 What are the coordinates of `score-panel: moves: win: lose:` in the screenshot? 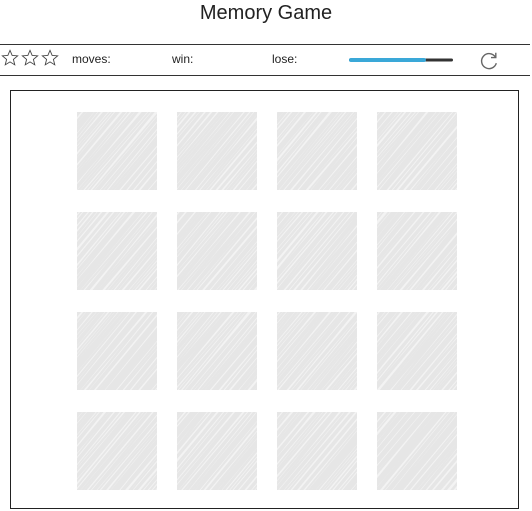 It's located at (265, 60).